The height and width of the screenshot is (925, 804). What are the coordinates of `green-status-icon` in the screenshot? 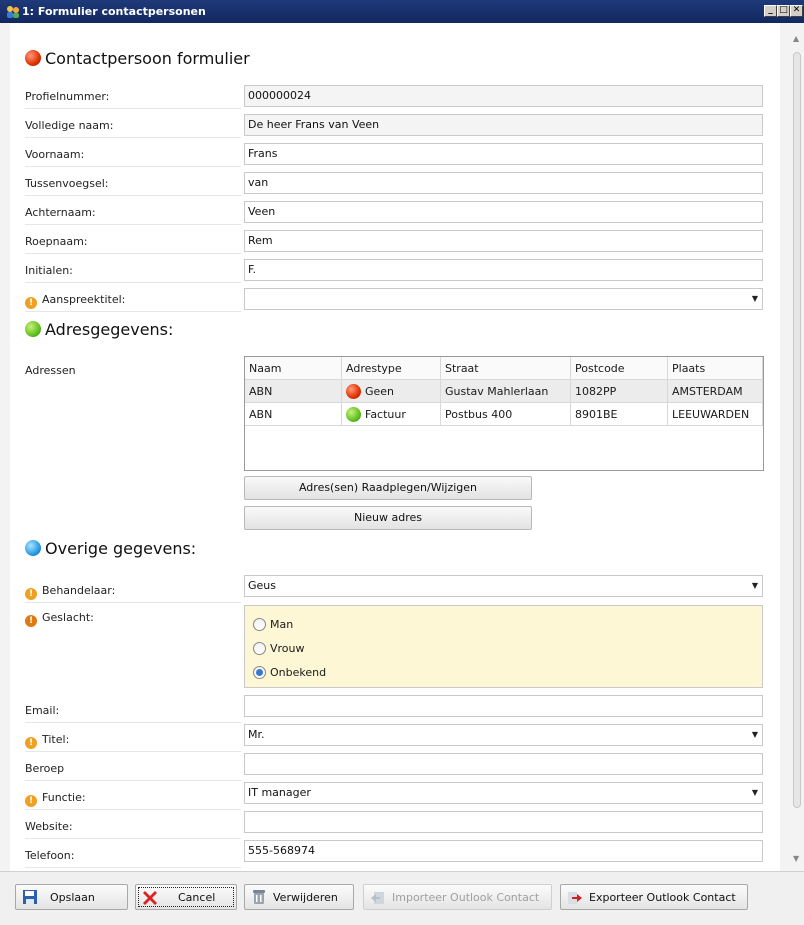 It's located at (353, 414).